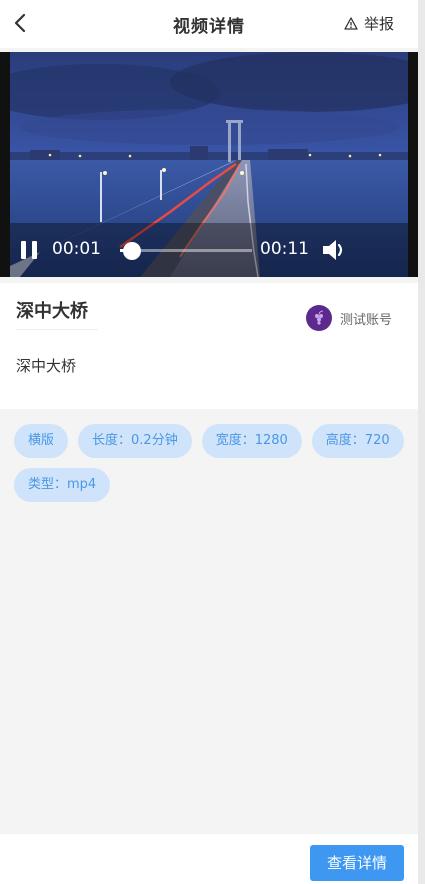 This screenshot has height=884, width=425. I want to click on report-button: 举报, so click(369, 23).